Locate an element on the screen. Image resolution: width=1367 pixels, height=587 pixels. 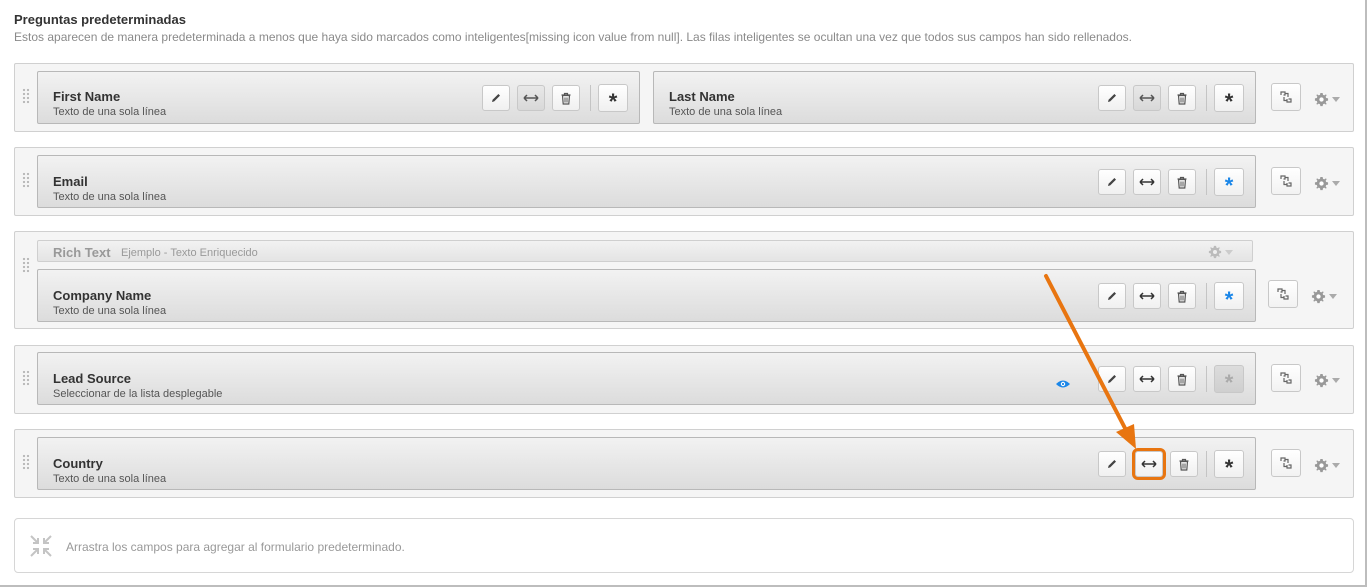
field-card-first-name: First Name Texto de una sola línea * is located at coordinates (338, 97).